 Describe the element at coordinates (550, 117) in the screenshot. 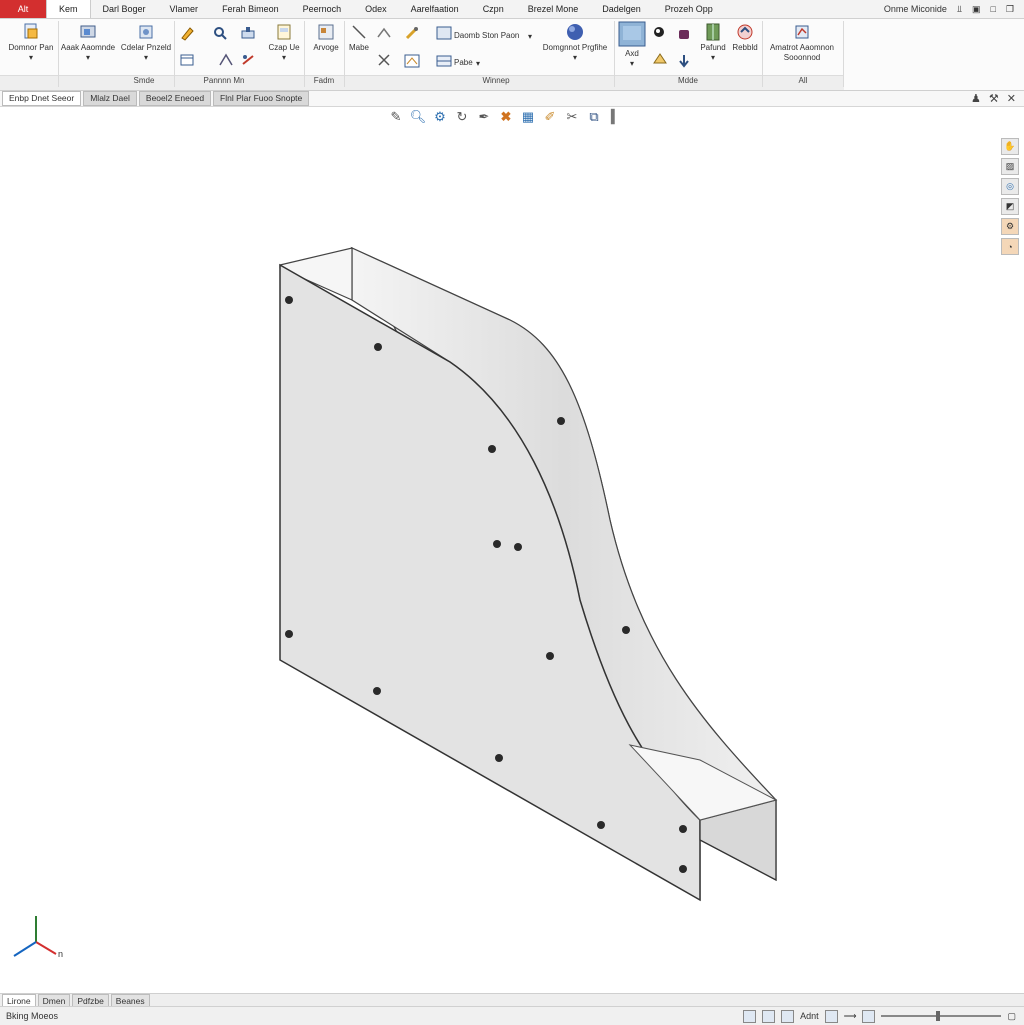

I see `brush-icon: ✐` at that location.